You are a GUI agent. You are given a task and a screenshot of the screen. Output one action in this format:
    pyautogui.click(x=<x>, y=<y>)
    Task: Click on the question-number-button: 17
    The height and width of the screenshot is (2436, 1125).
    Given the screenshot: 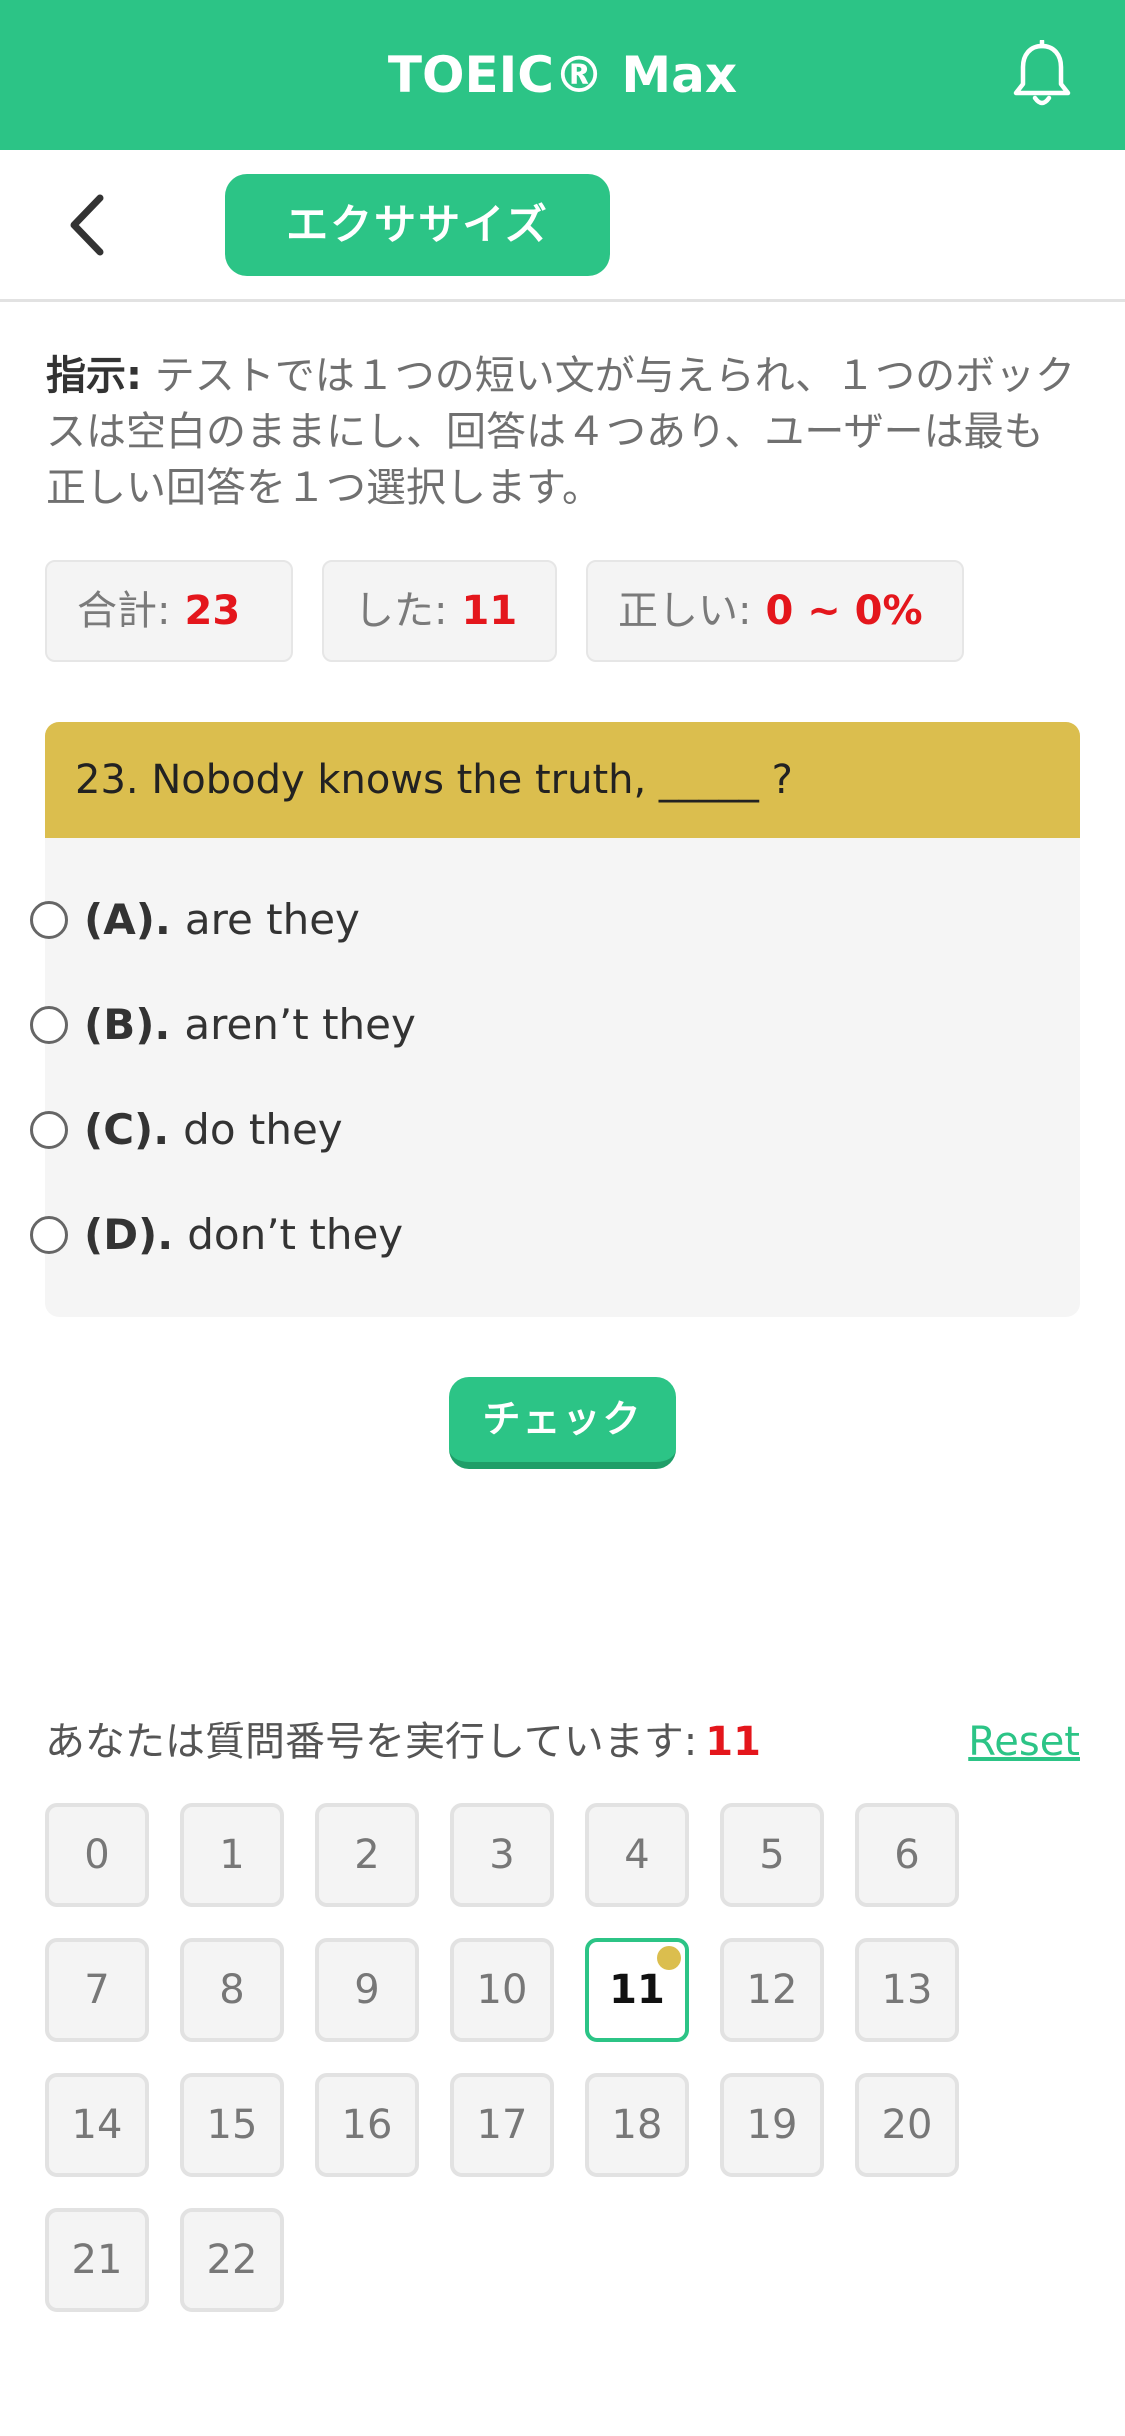 What is the action you would take?
    pyautogui.click(x=502, y=2125)
    